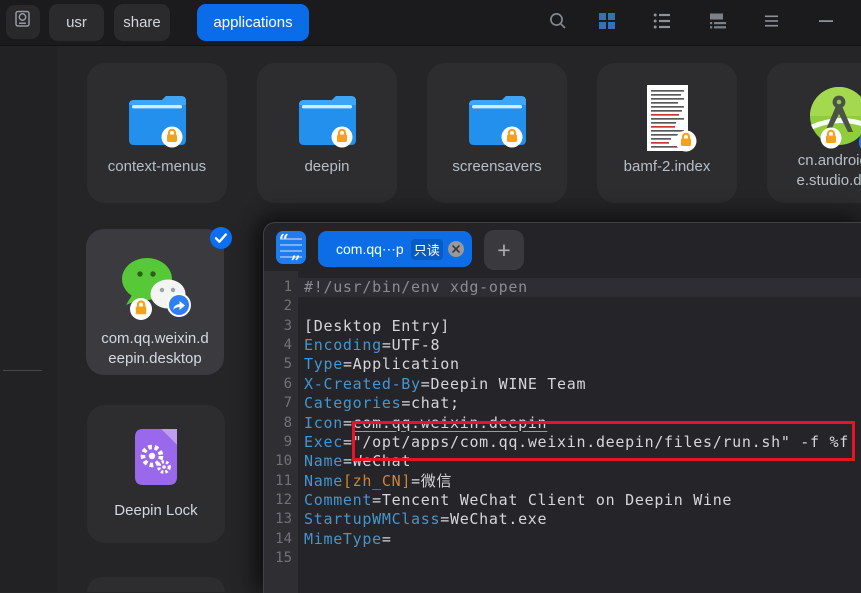  What do you see at coordinates (579, 345) in the screenshot?
I see `code-line: Encoding=UTF-8` at bounding box center [579, 345].